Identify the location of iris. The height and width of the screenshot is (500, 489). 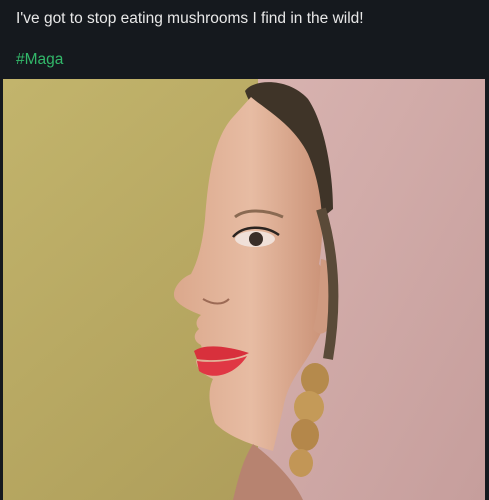
(256, 239).